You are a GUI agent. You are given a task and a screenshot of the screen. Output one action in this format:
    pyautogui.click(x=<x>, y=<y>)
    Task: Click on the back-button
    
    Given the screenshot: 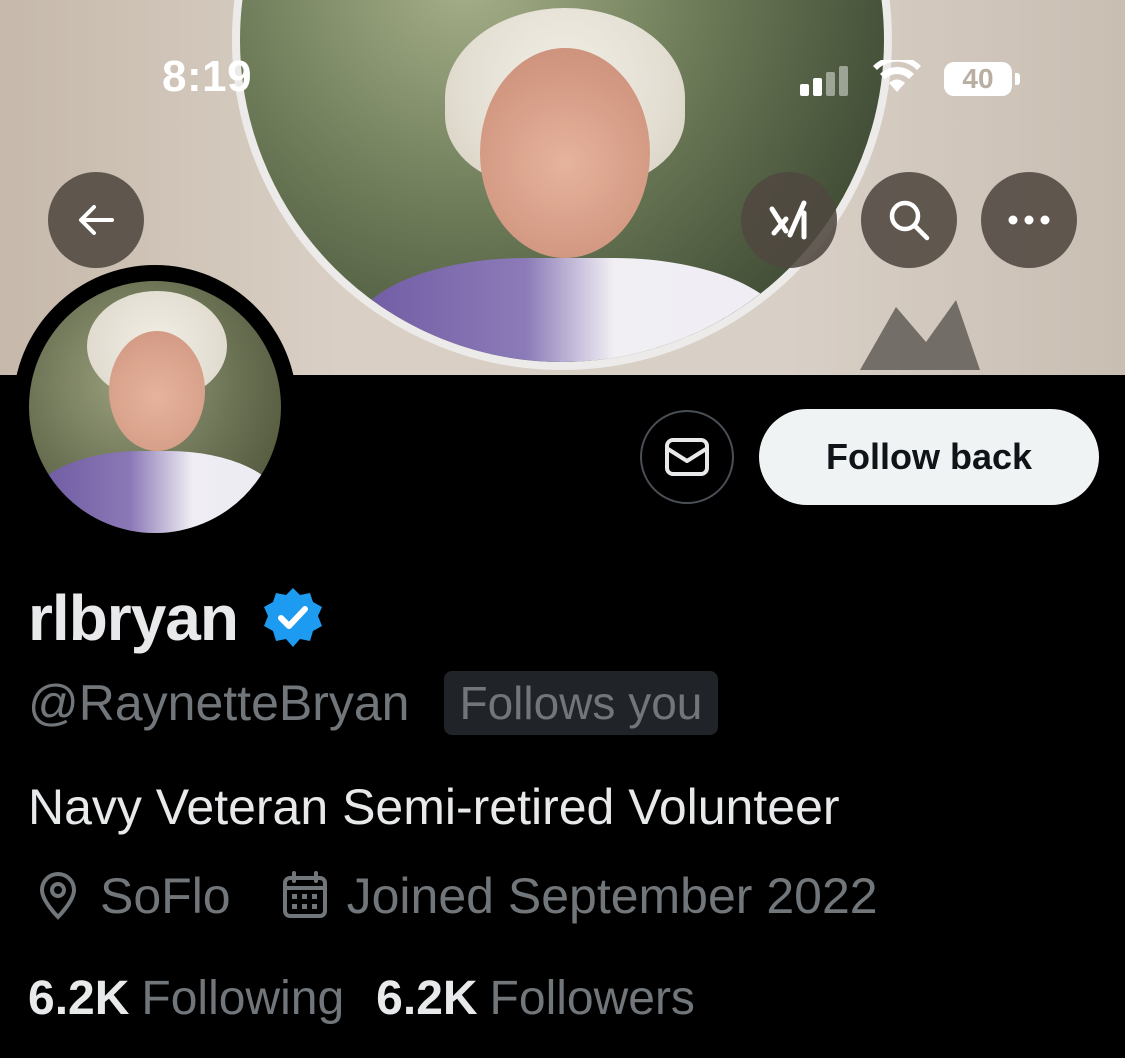 What is the action you would take?
    pyautogui.click(x=96, y=220)
    